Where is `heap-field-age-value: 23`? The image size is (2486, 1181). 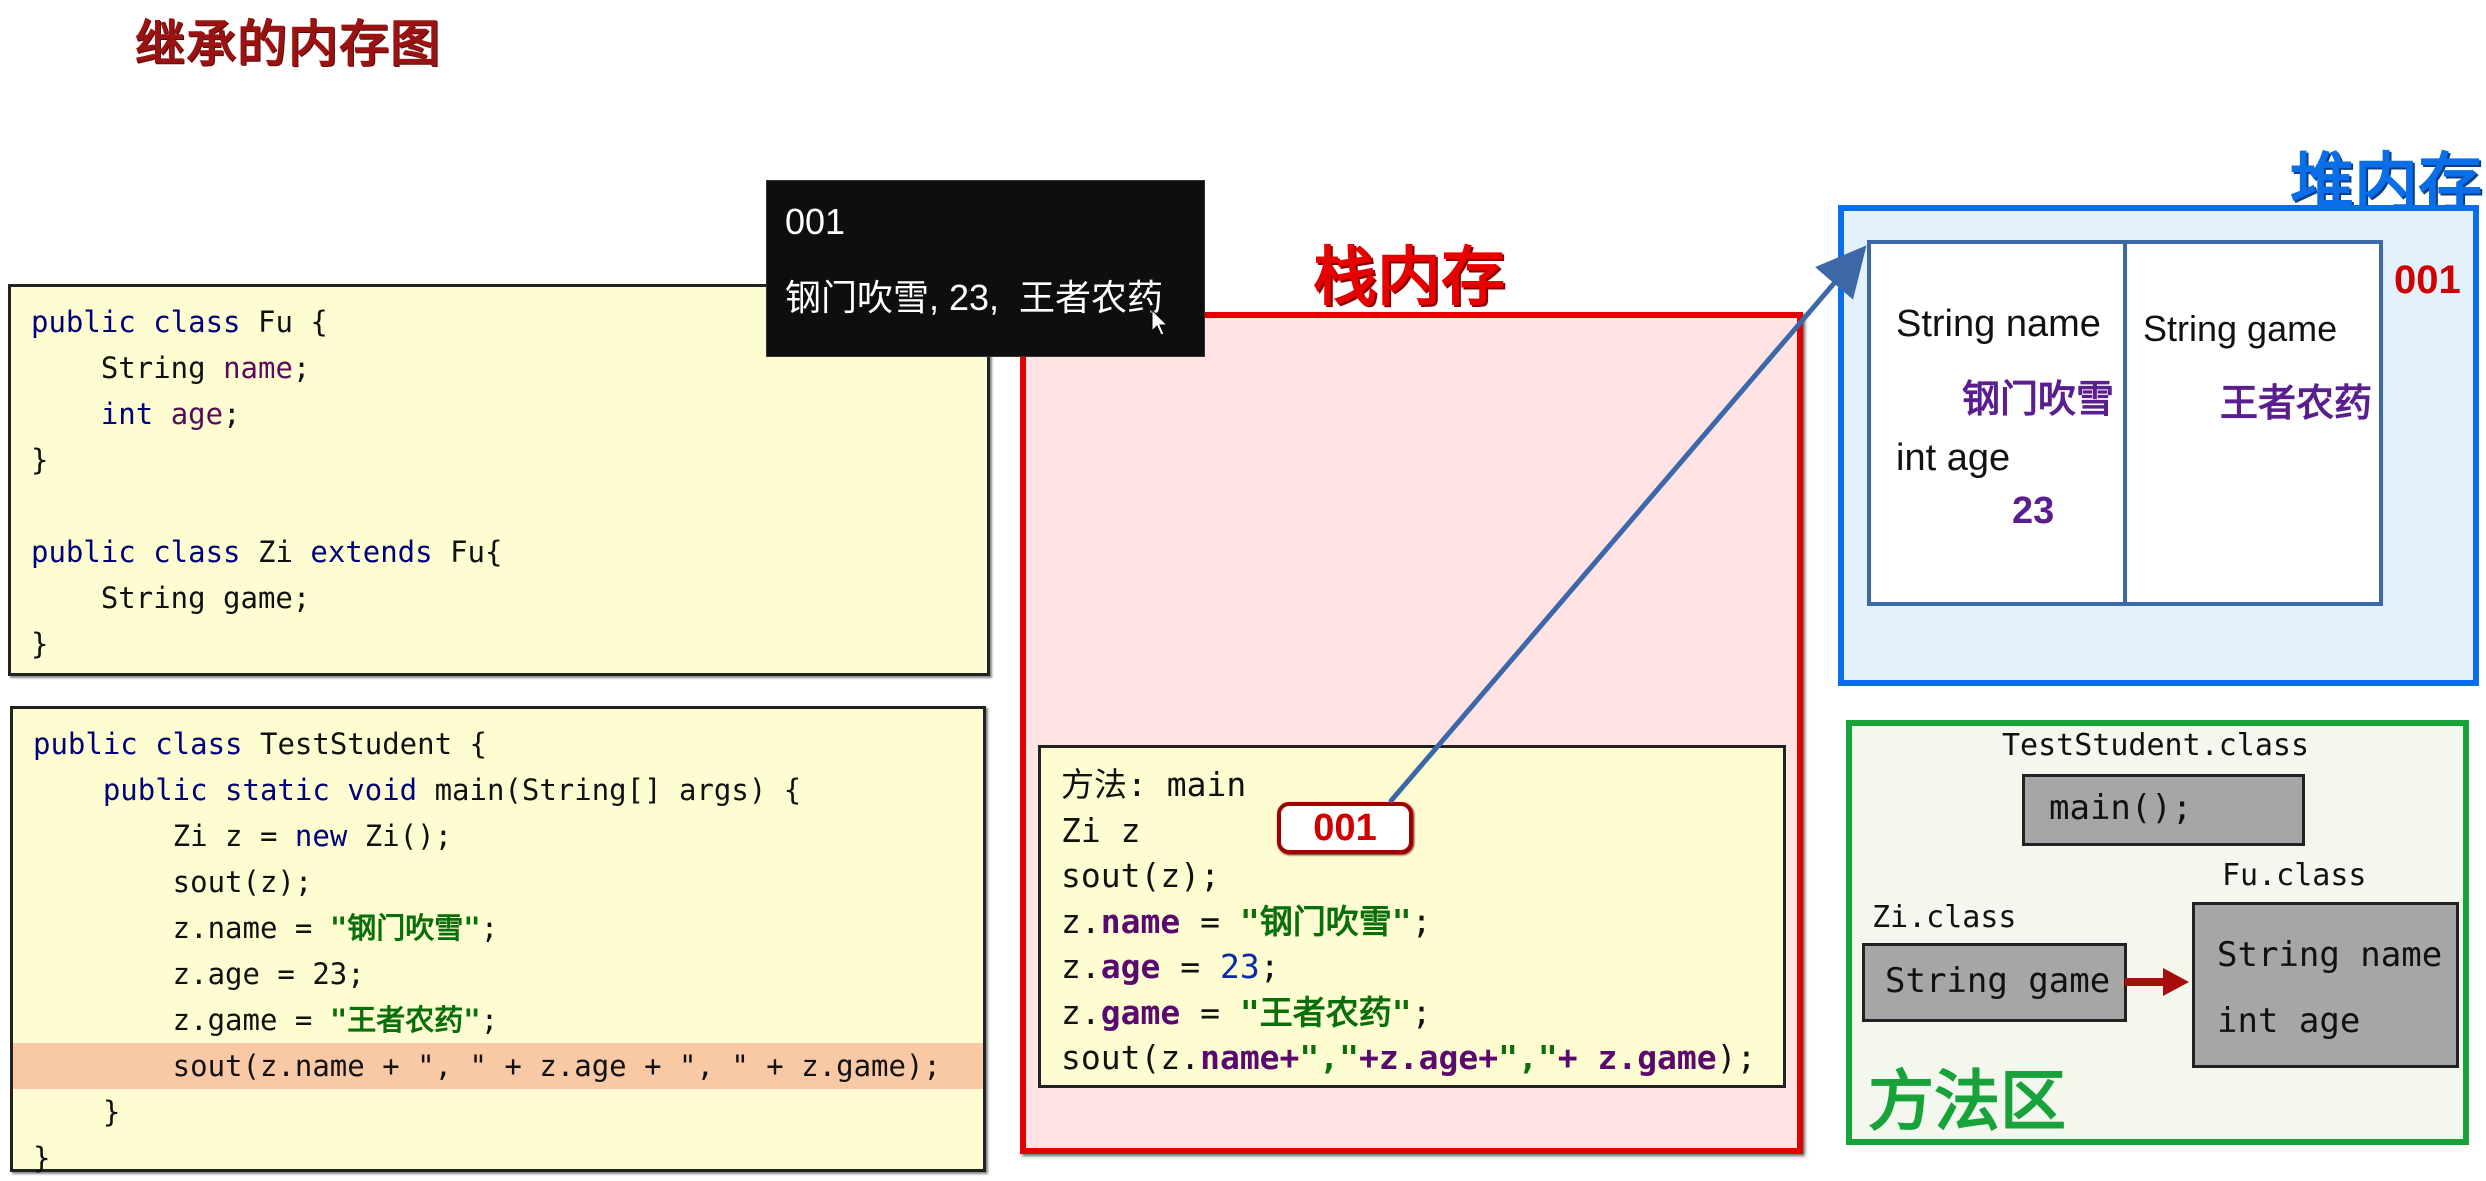 heap-field-age-value: 23 is located at coordinates (2033, 511).